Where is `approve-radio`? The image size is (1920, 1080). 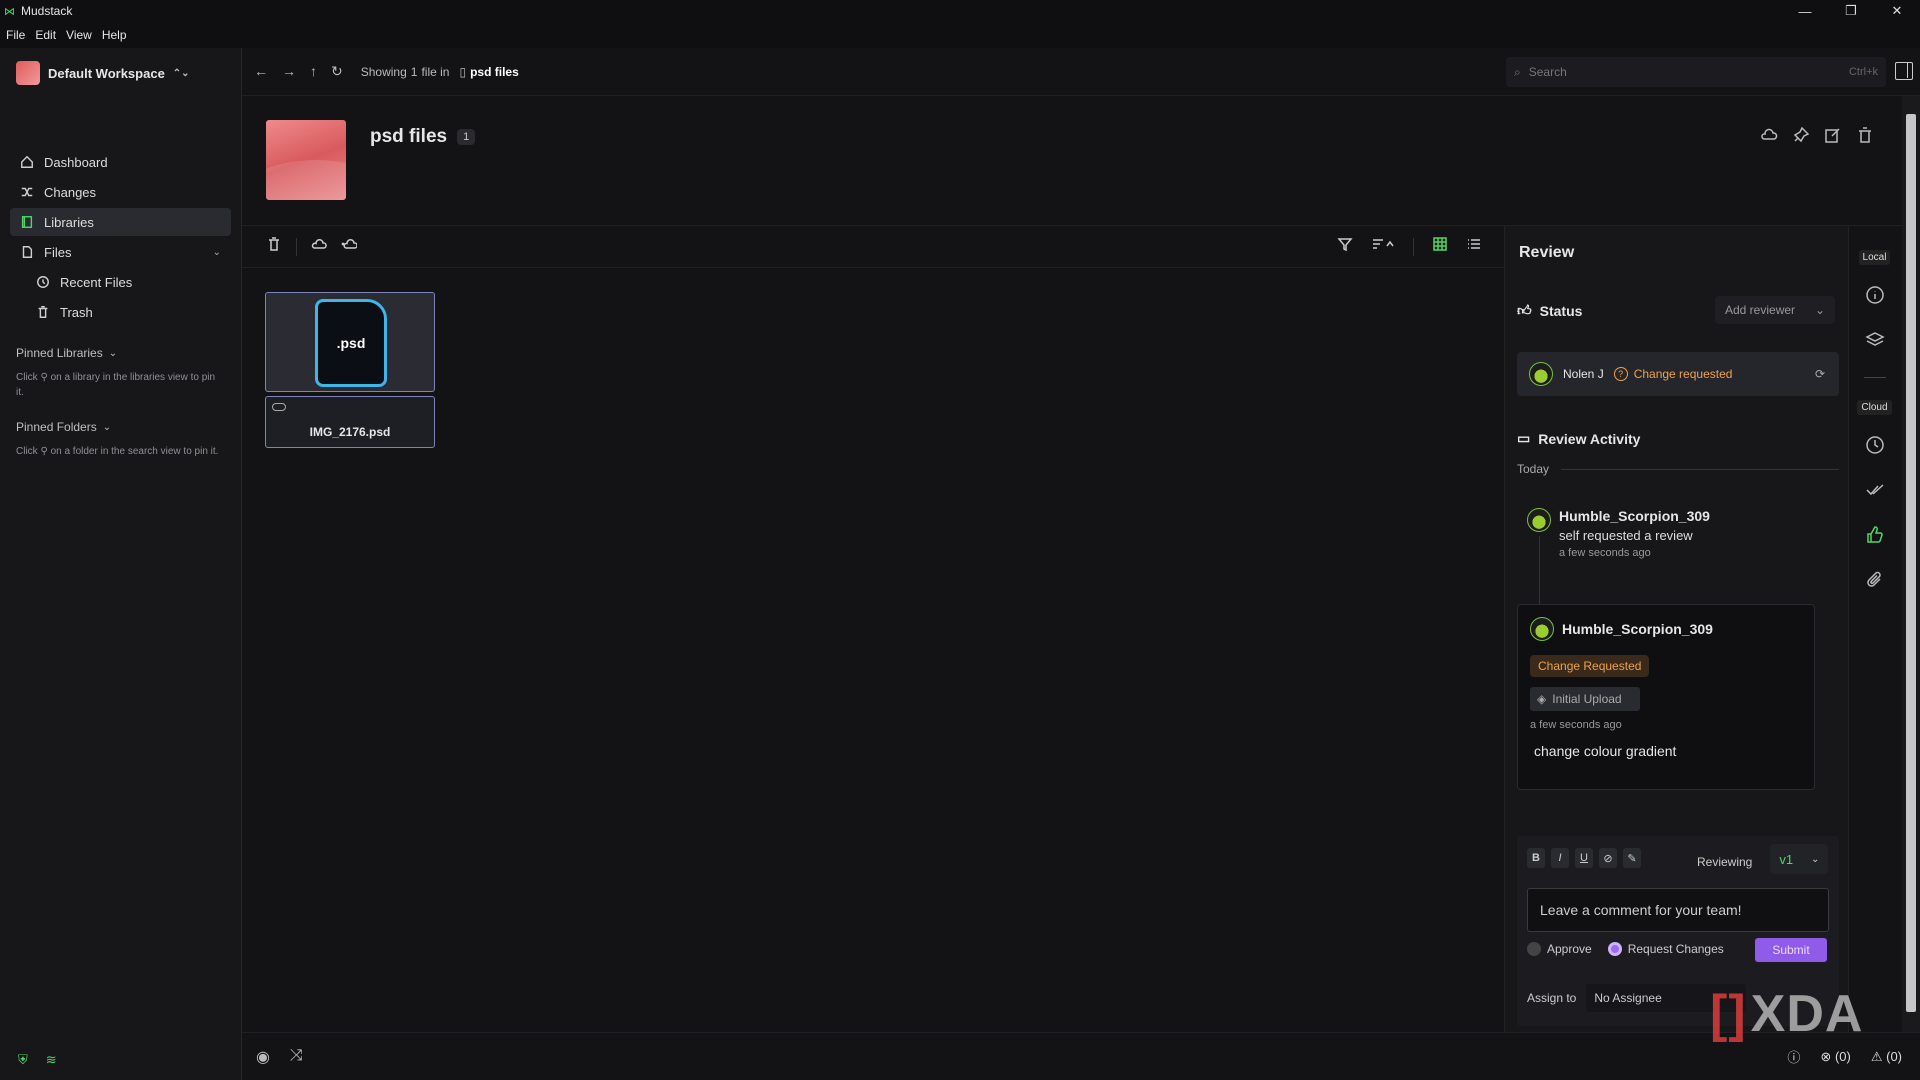
approve-radio is located at coordinates (1534, 949).